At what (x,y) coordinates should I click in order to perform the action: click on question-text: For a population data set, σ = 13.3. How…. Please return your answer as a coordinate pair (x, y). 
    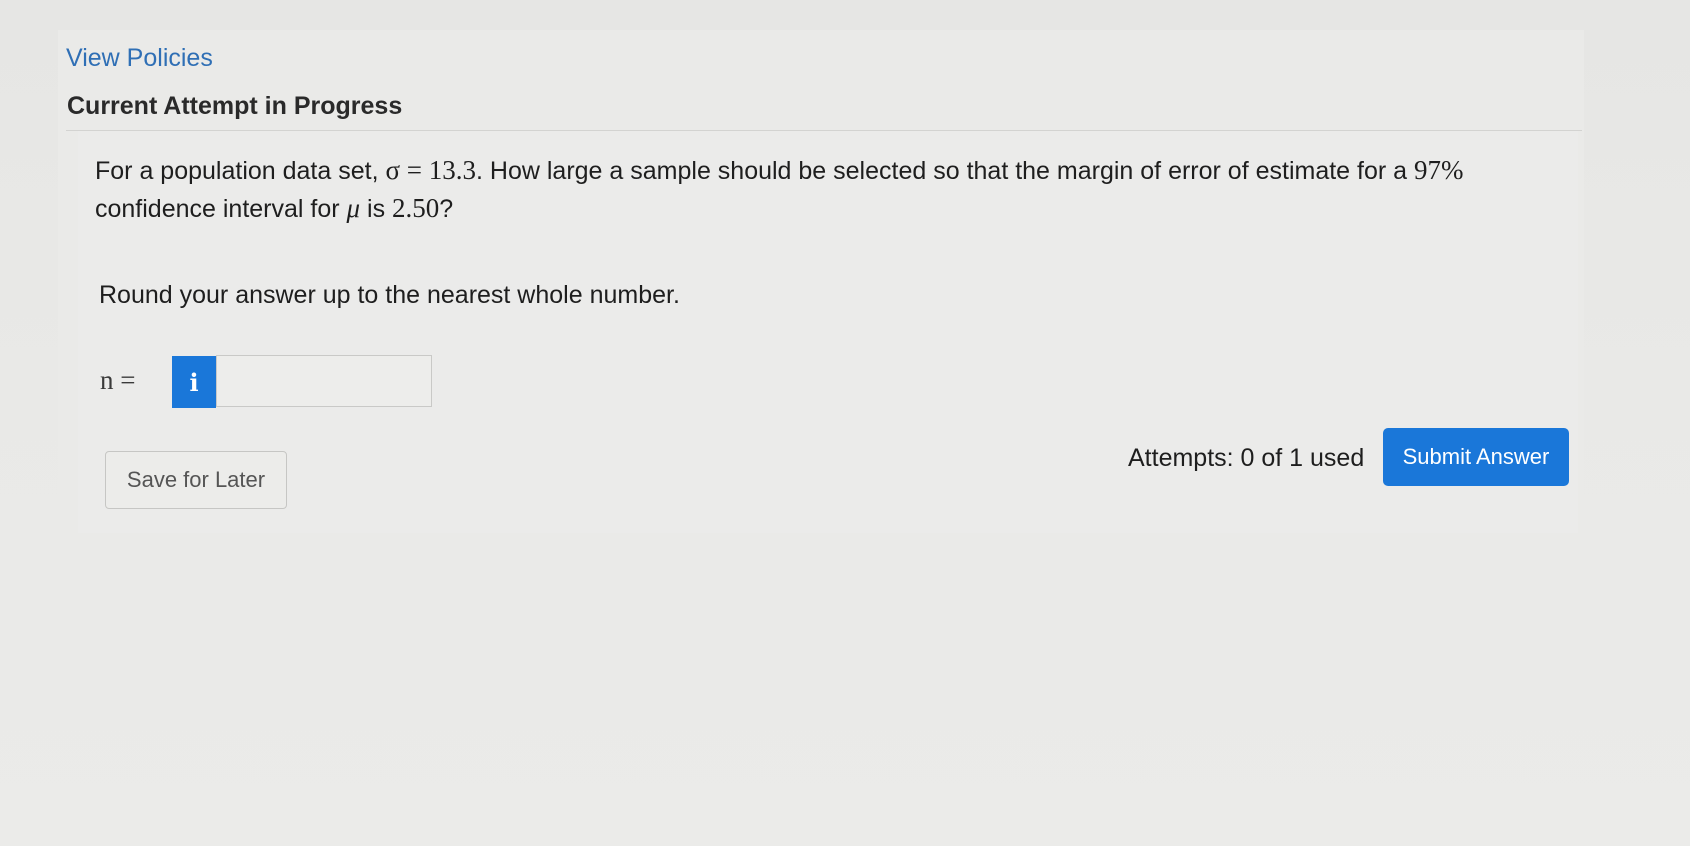
    Looking at the image, I should click on (795, 190).